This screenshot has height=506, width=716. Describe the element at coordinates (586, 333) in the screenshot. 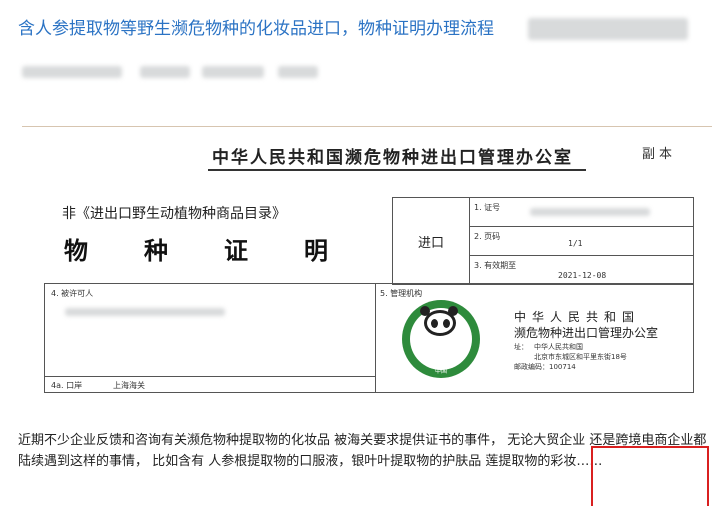

I see `org-name-line2: 濒危物种进出口管理办公室` at that location.